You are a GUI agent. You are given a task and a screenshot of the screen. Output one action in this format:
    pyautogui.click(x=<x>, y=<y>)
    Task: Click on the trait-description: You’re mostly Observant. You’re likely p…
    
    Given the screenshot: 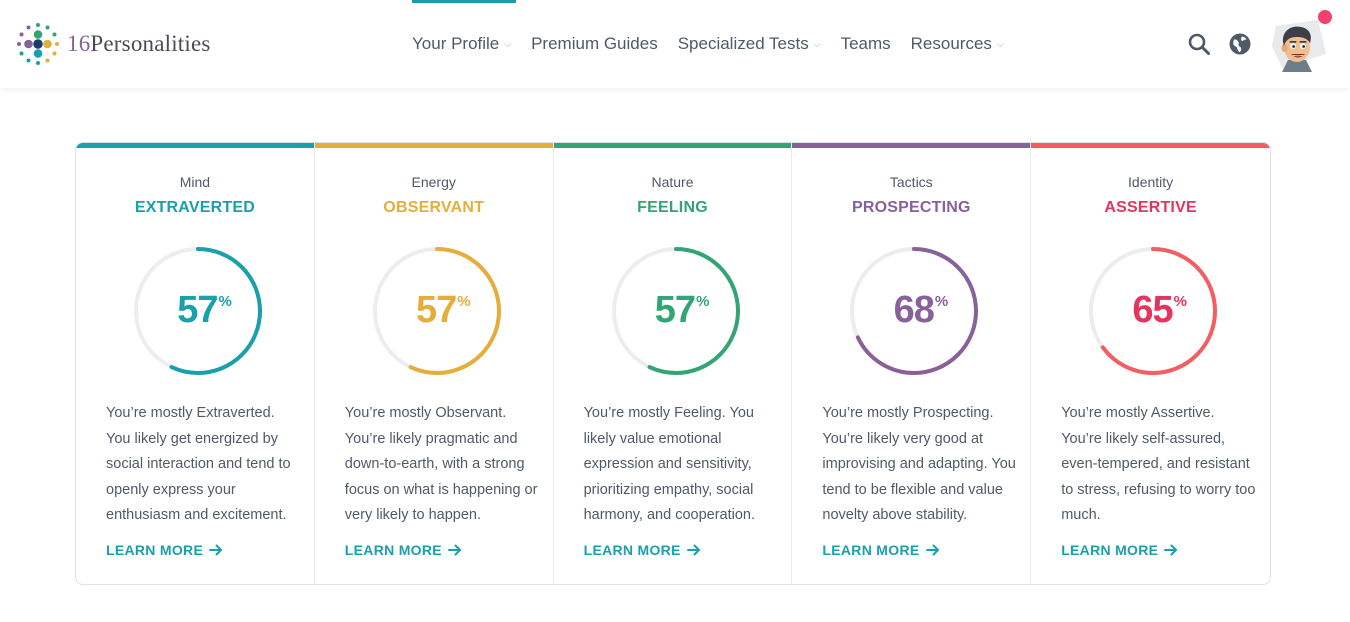 What is the action you would take?
    pyautogui.click(x=441, y=464)
    